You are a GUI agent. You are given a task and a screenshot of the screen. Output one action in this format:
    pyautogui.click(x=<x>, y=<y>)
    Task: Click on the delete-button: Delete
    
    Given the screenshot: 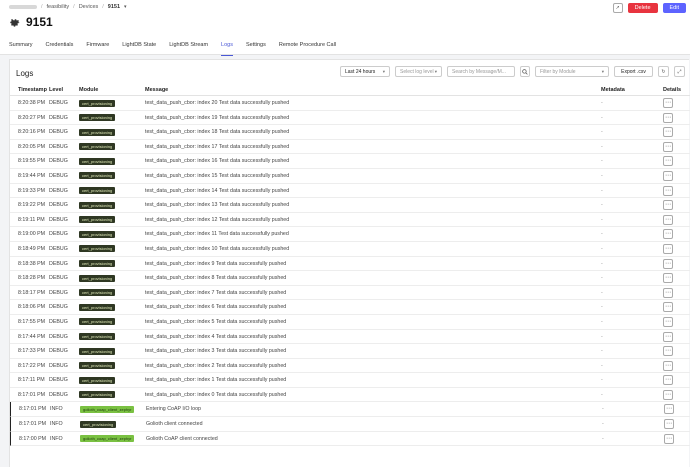 What is the action you would take?
    pyautogui.click(x=642, y=8)
    